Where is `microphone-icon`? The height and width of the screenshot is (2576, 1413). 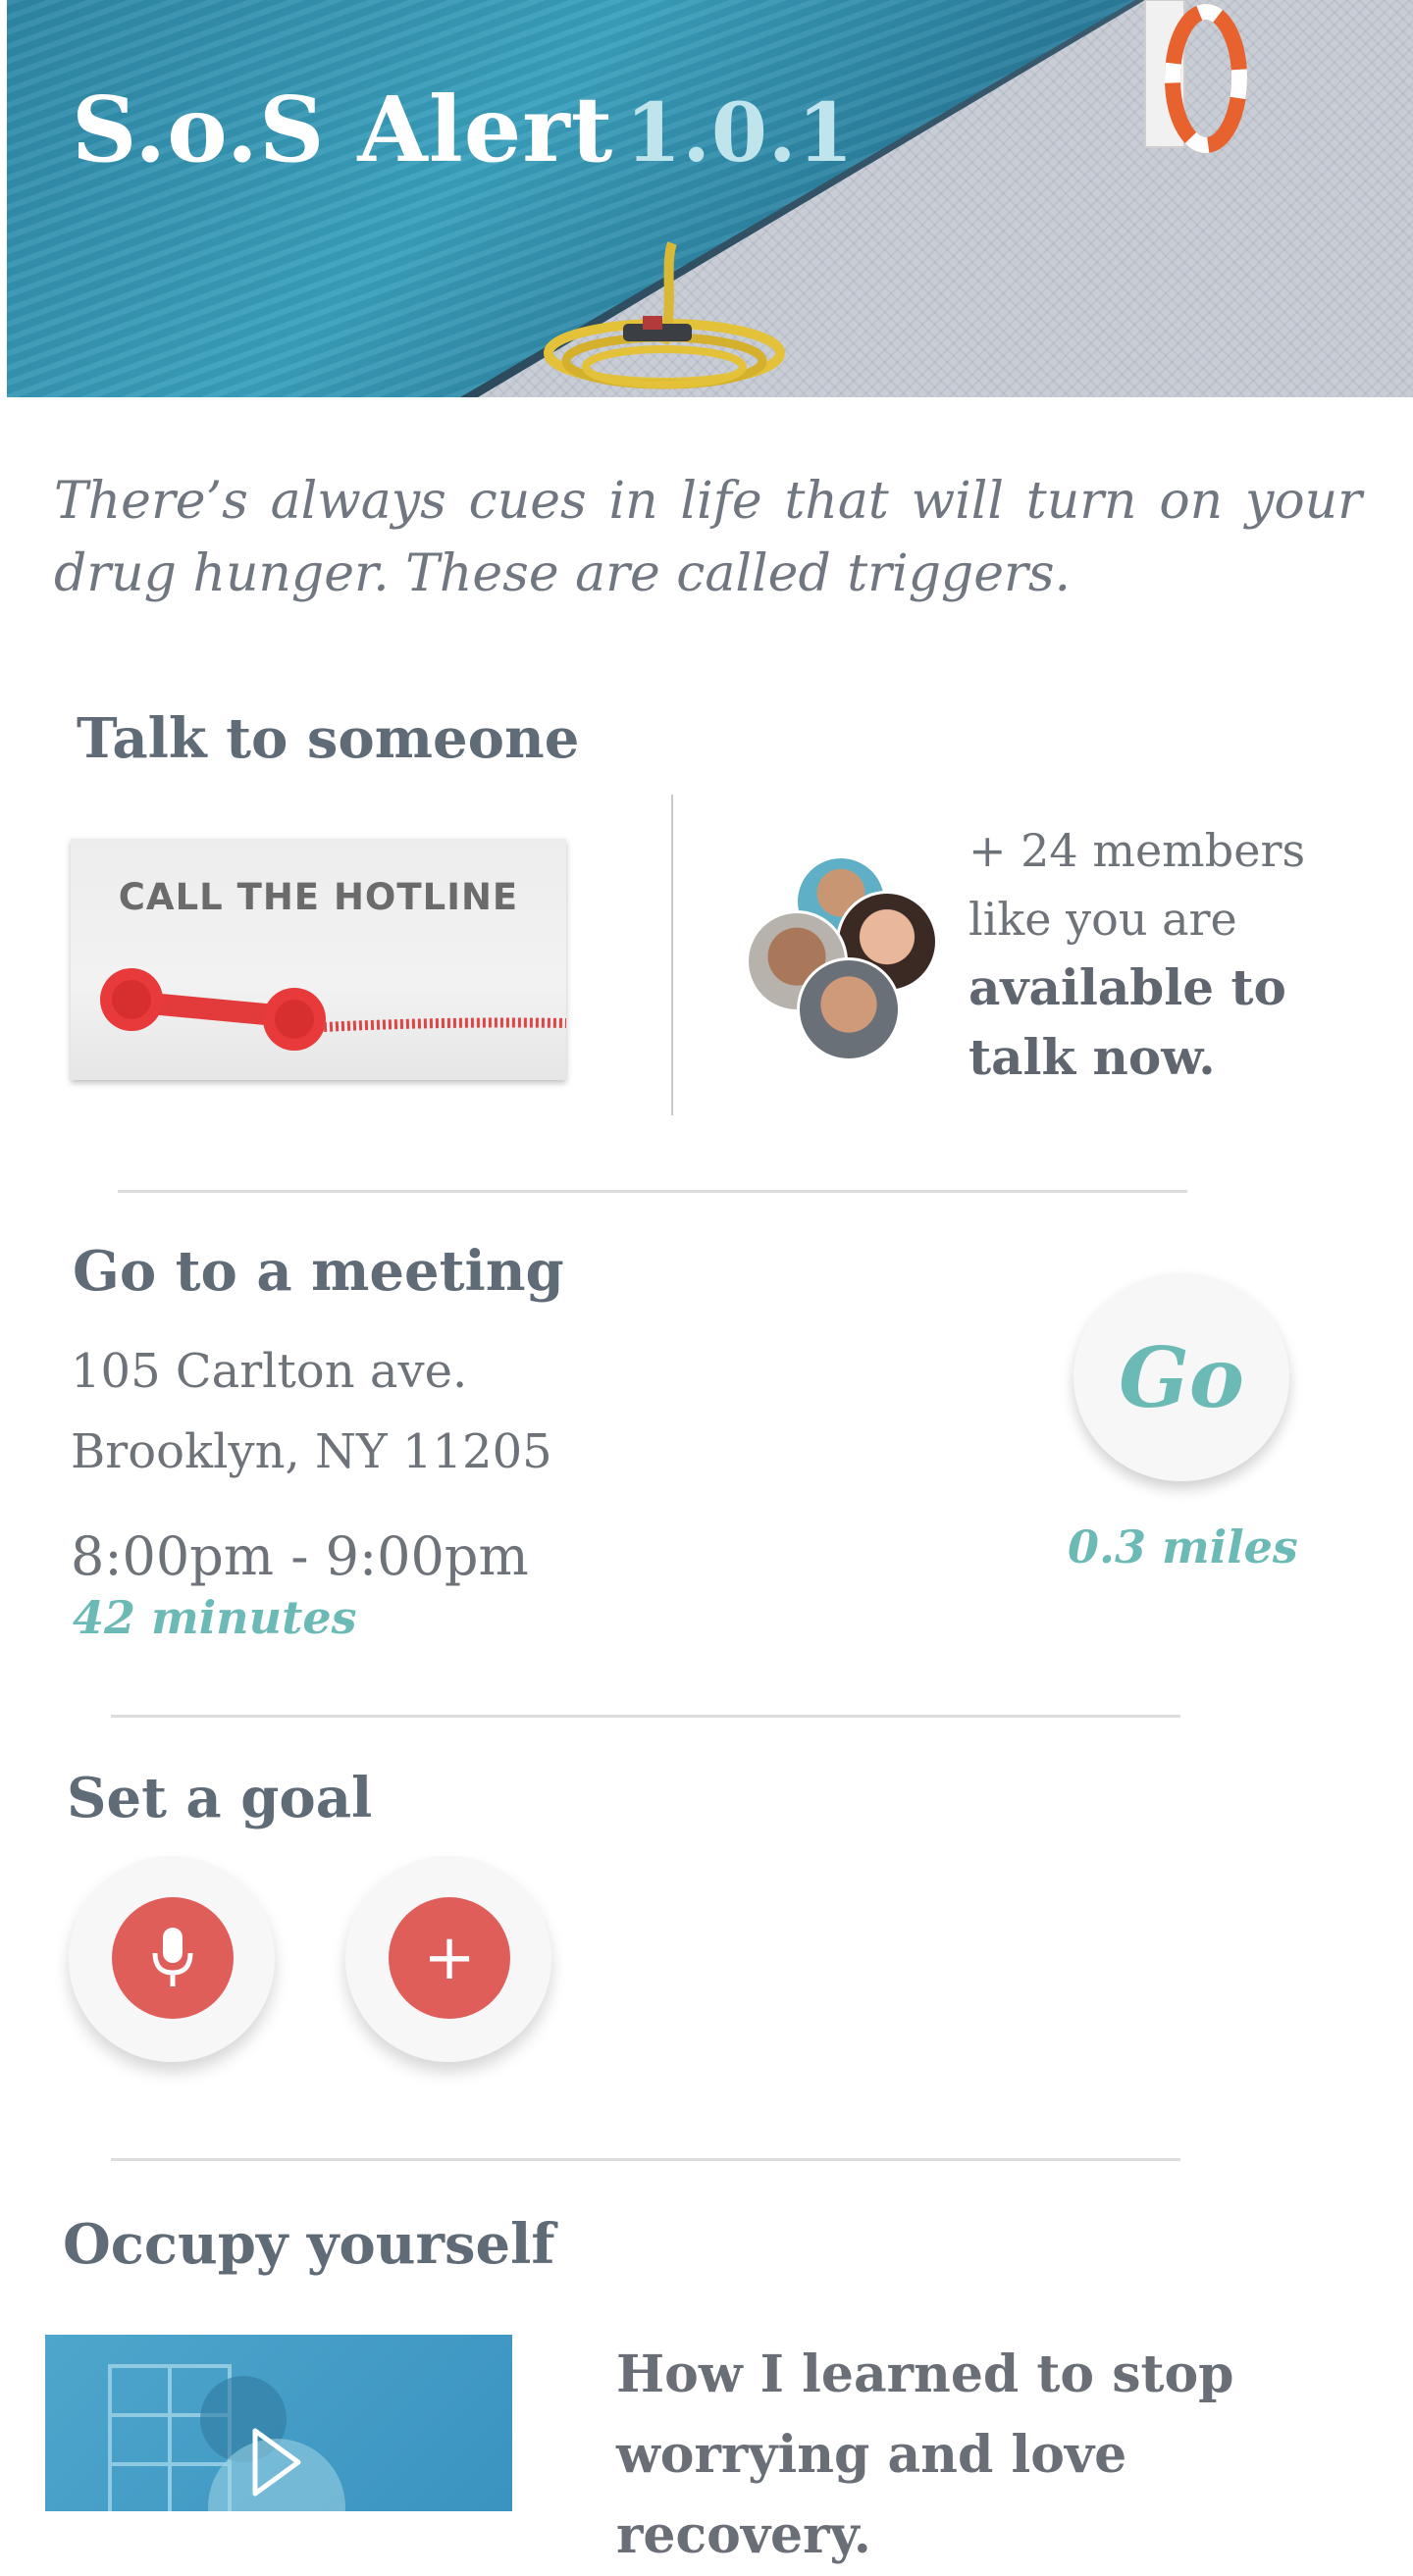
microphone-icon is located at coordinates (172, 1957).